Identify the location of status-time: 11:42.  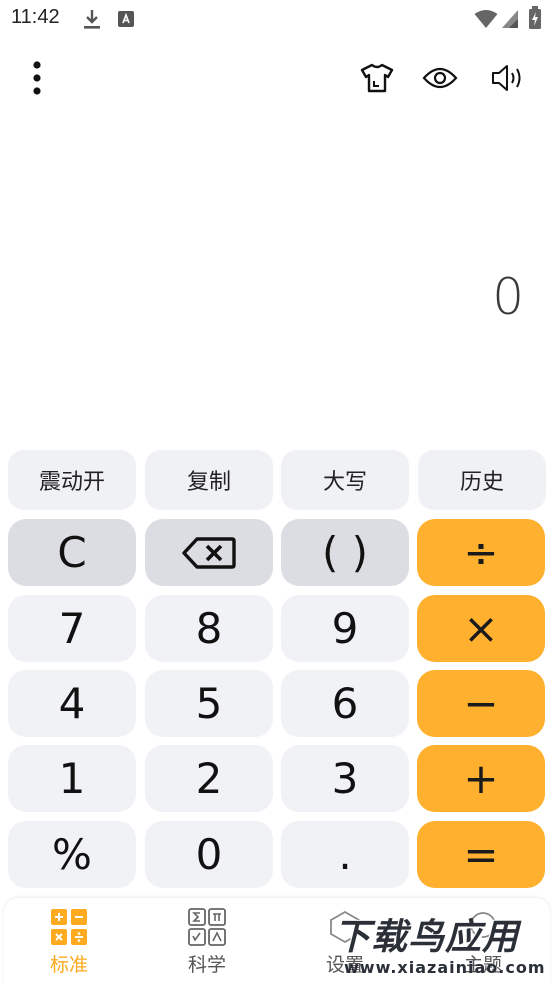
(35, 17).